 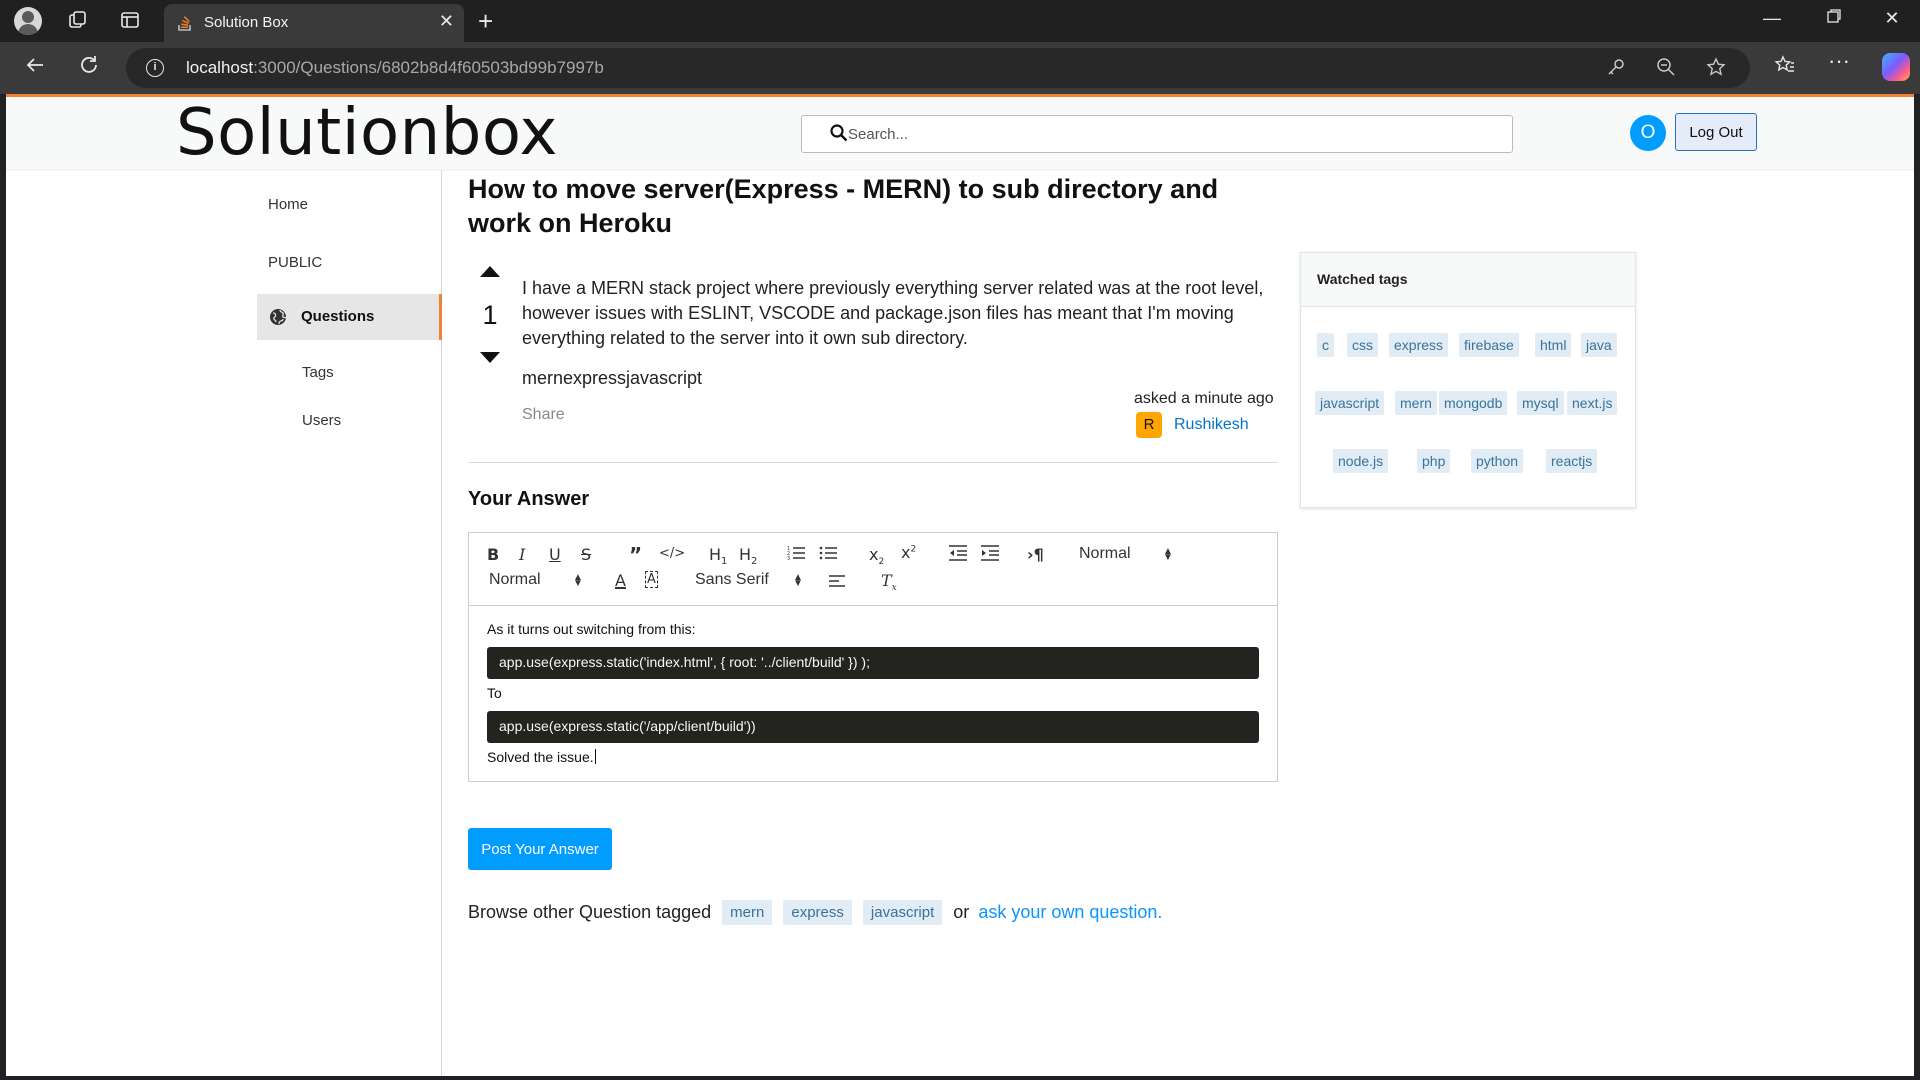 What do you see at coordinates (990, 555) in the screenshot?
I see `indent-icon` at bounding box center [990, 555].